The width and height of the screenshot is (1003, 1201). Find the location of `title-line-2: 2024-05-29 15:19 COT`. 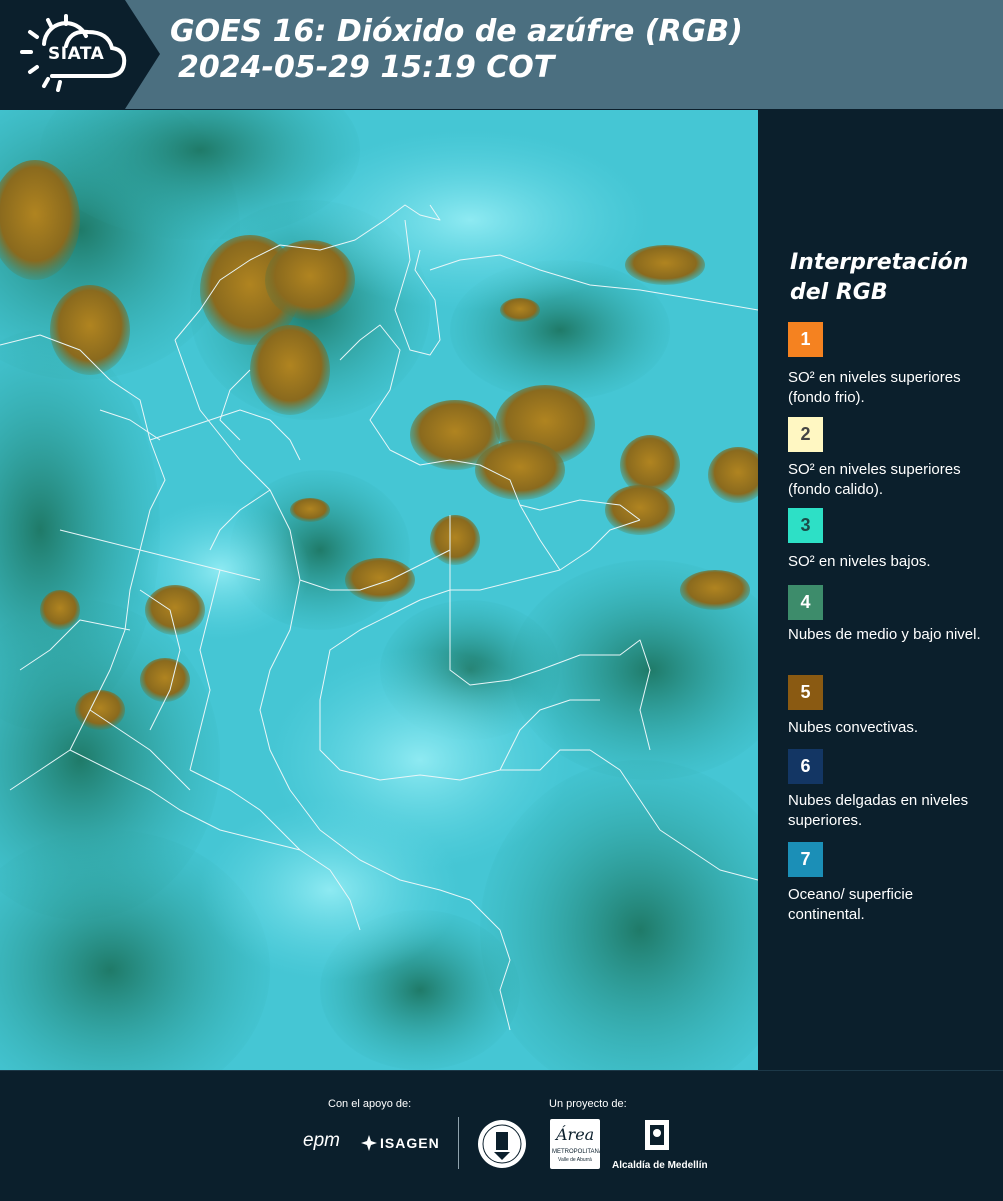

title-line-2: 2024-05-29 15:19 COT is located at coordinates (366, 67).